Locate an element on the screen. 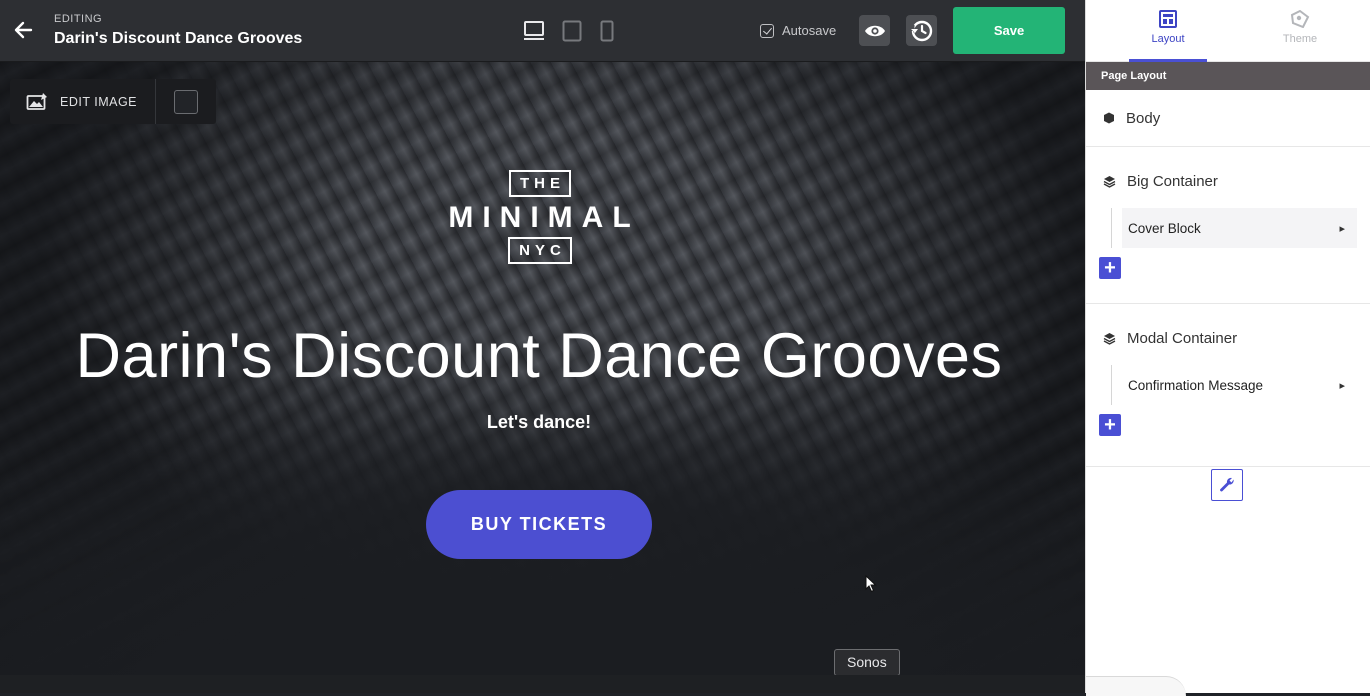 This screenshot has width=1370, height=696. tree-item-label: Big Container is located at coordinates (1172, 181).